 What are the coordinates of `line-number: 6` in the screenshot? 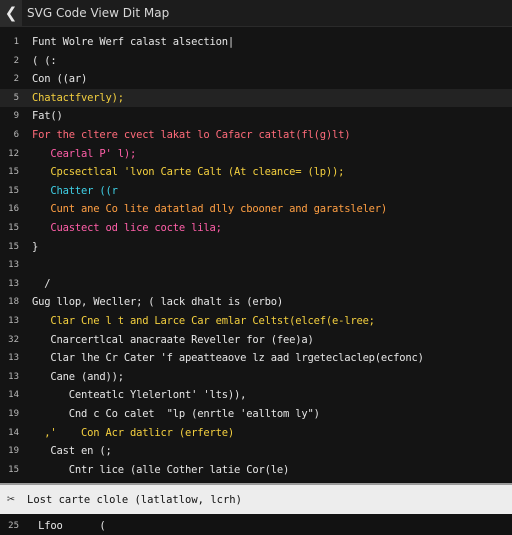 It's located at (16, 135).